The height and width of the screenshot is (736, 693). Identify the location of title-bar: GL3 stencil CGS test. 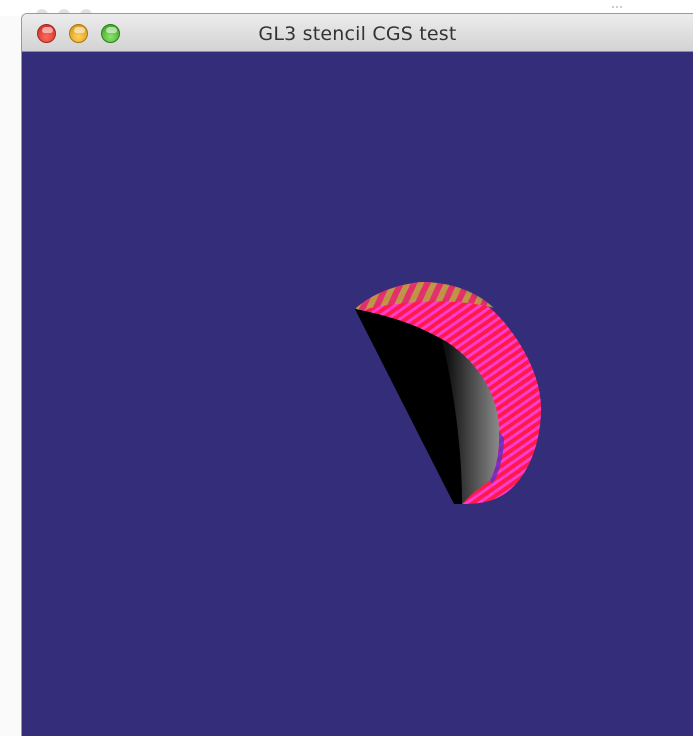
(357, 33).